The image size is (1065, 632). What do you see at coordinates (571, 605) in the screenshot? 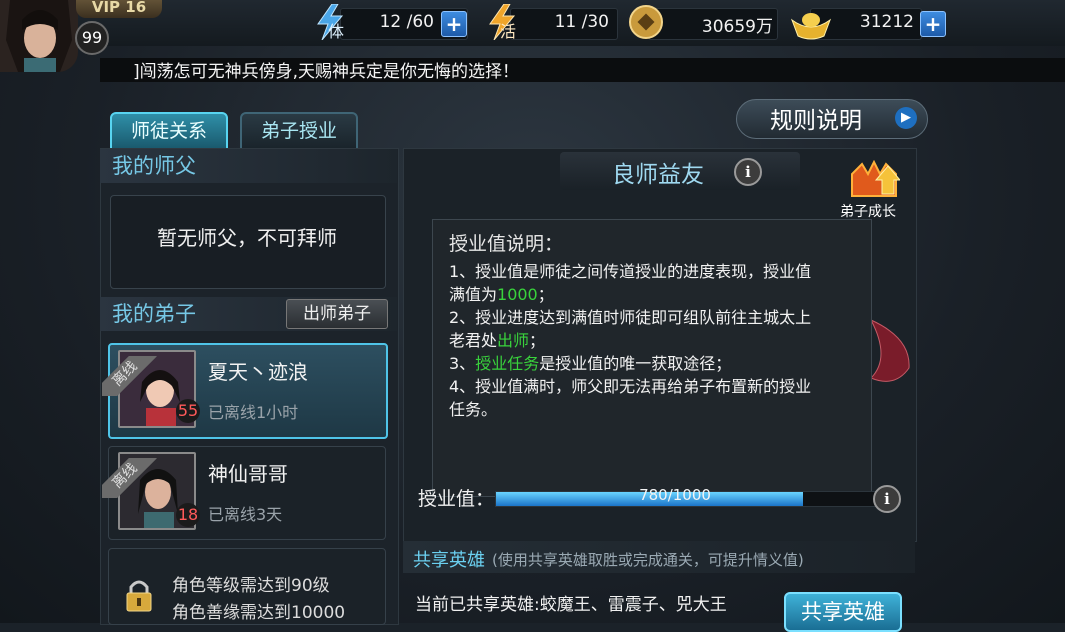
I see `shared-heroes-list: 当前已共享英雄:蛟魔王、雷震子、兕大王` at bounding box center [571, 605].